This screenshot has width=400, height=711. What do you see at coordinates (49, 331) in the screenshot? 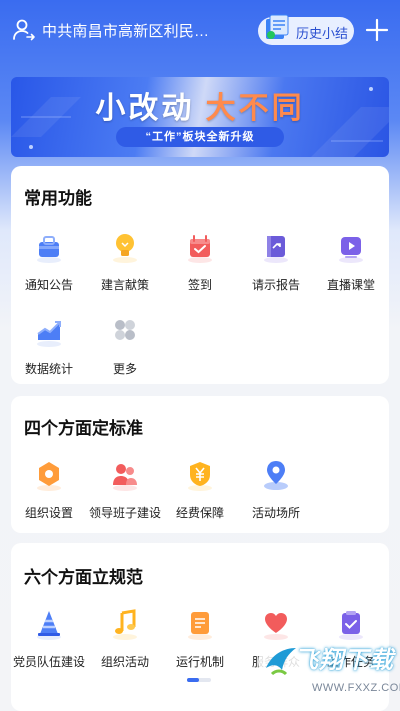
I see `trend-chart-icon` at bounding box center [49, 331].